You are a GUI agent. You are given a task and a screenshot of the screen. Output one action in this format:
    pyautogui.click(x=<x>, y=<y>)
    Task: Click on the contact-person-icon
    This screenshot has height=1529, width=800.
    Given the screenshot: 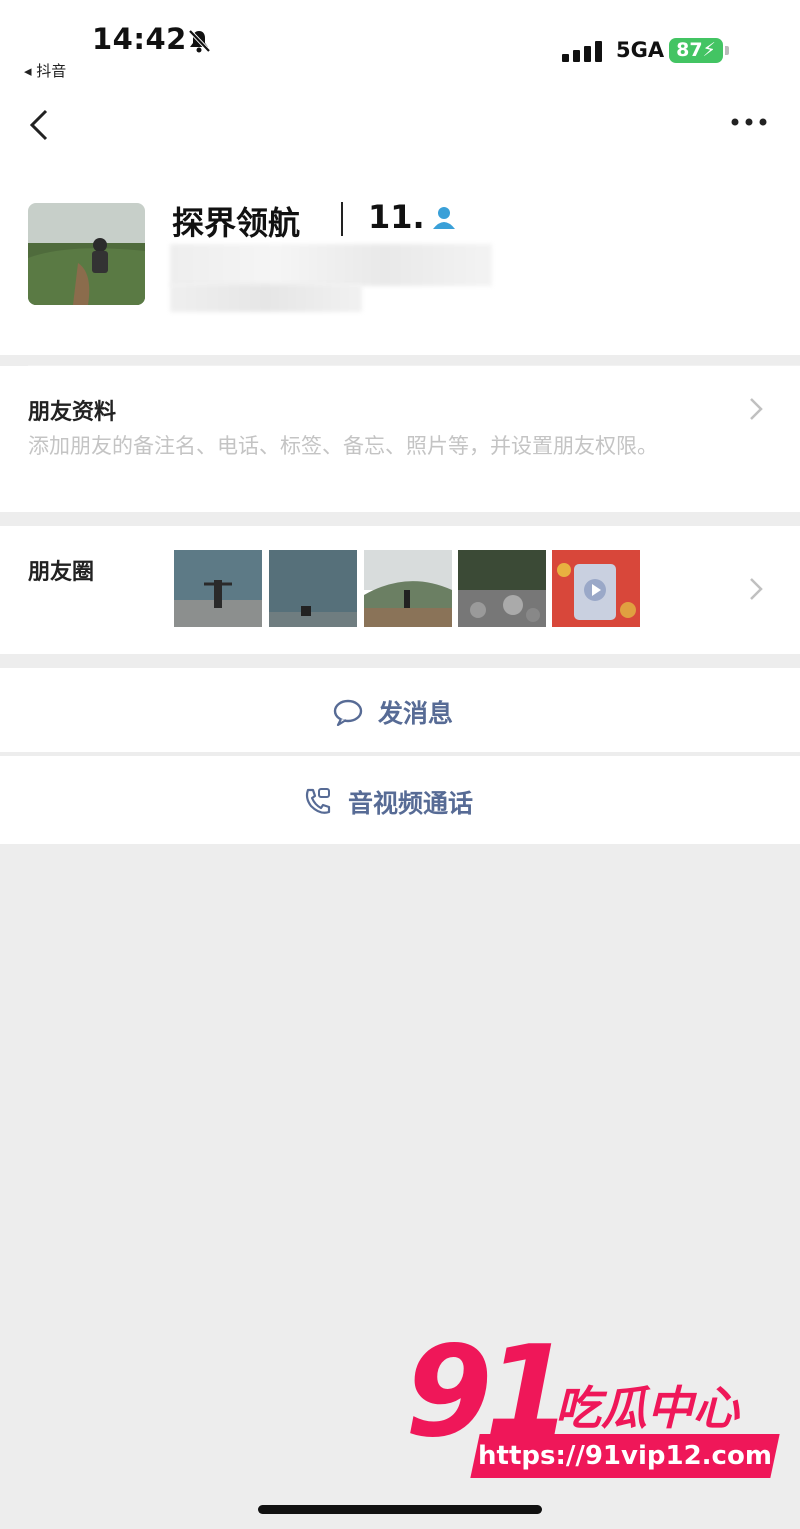 What is the action you would take?
    pyautogui.click(x=444, y=218)
    